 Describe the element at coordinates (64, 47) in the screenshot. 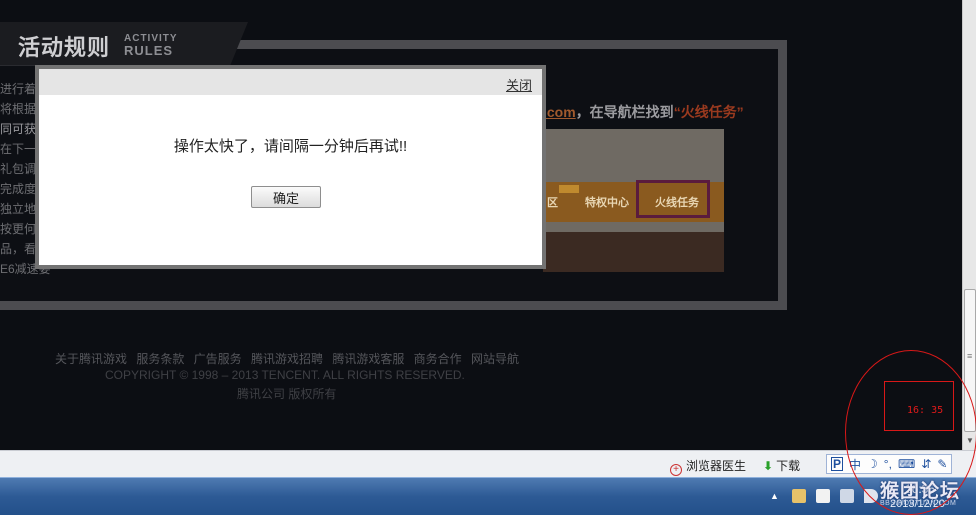

I see `rules-title: 活动规则` at that location.